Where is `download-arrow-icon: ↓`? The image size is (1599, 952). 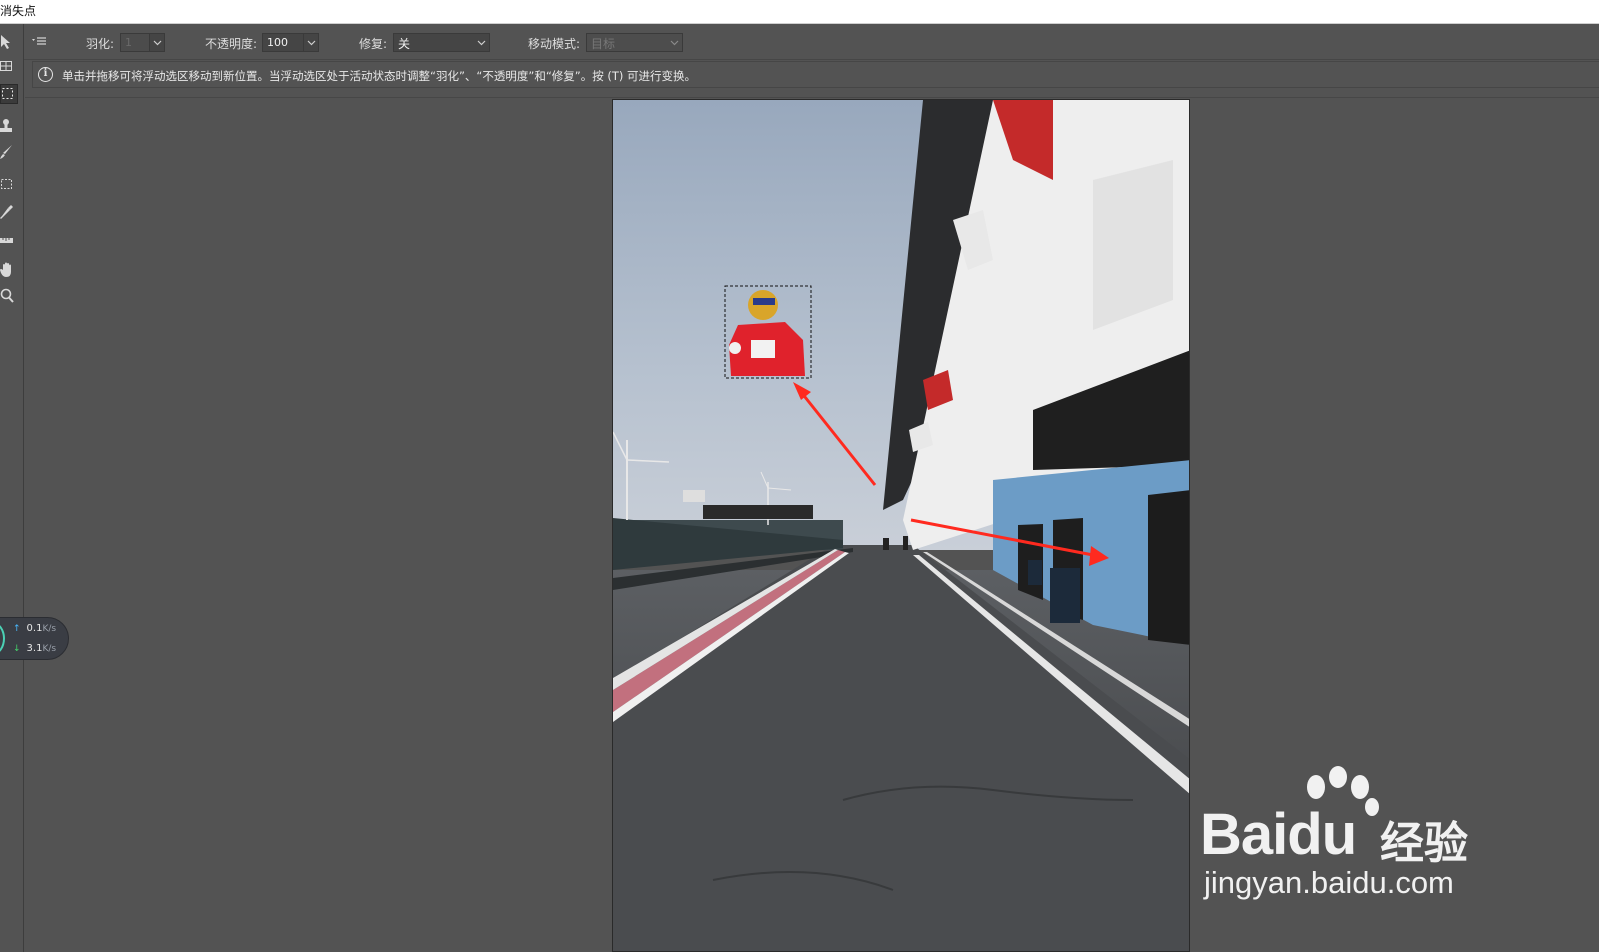 download-arrow-icon: ↓ is located at coordinates (17, 649).